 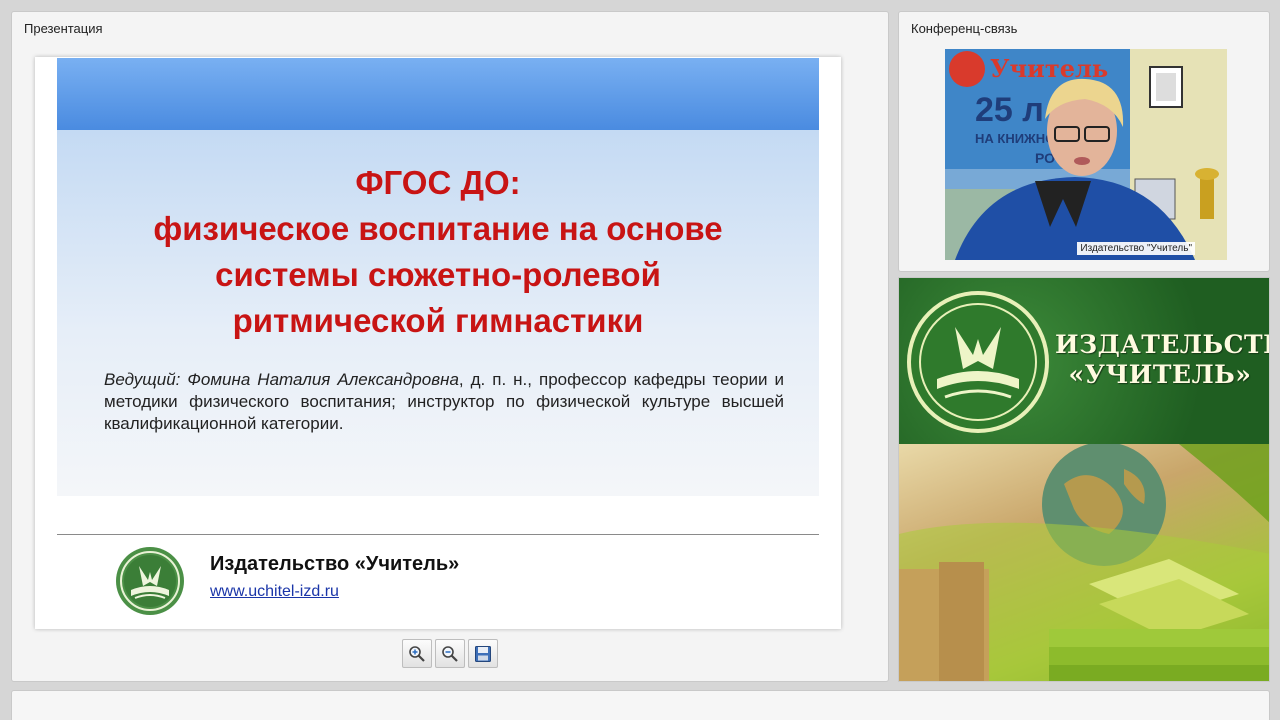 I want to click on publisher-name: Издательство «Учитель», so click(x=335, y=564).